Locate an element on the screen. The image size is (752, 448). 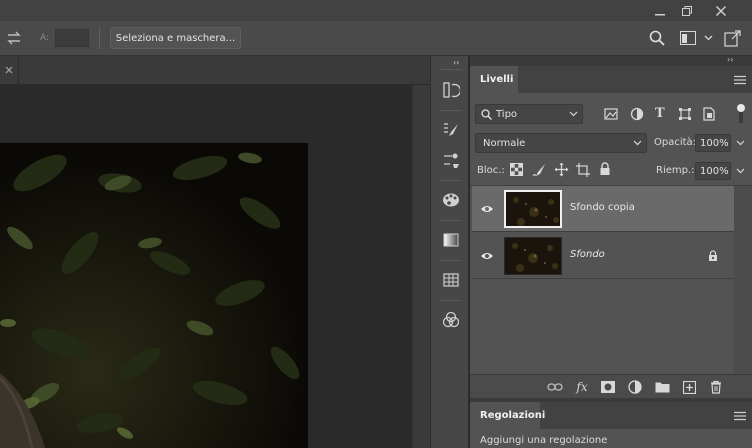
brushes-icon is located at coordinates (451, 160).